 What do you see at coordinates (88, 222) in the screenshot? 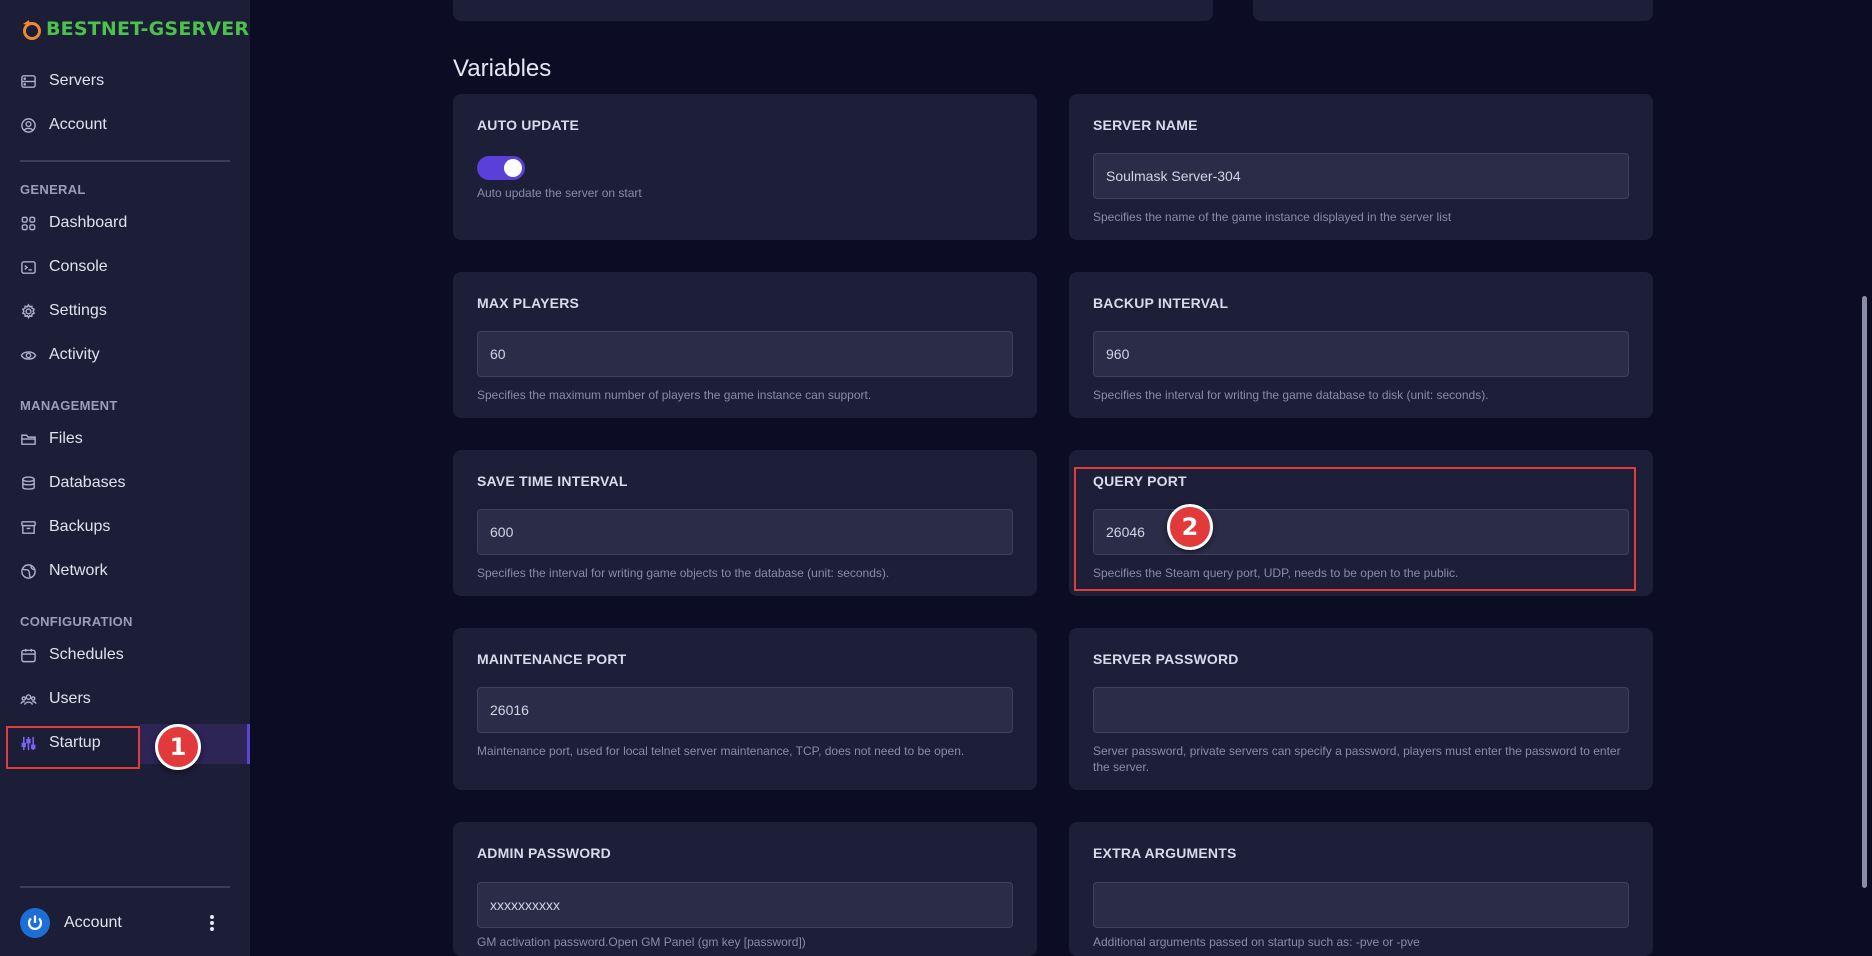
I see `nav-label: Dashboard` at bounding box center [88, 222].